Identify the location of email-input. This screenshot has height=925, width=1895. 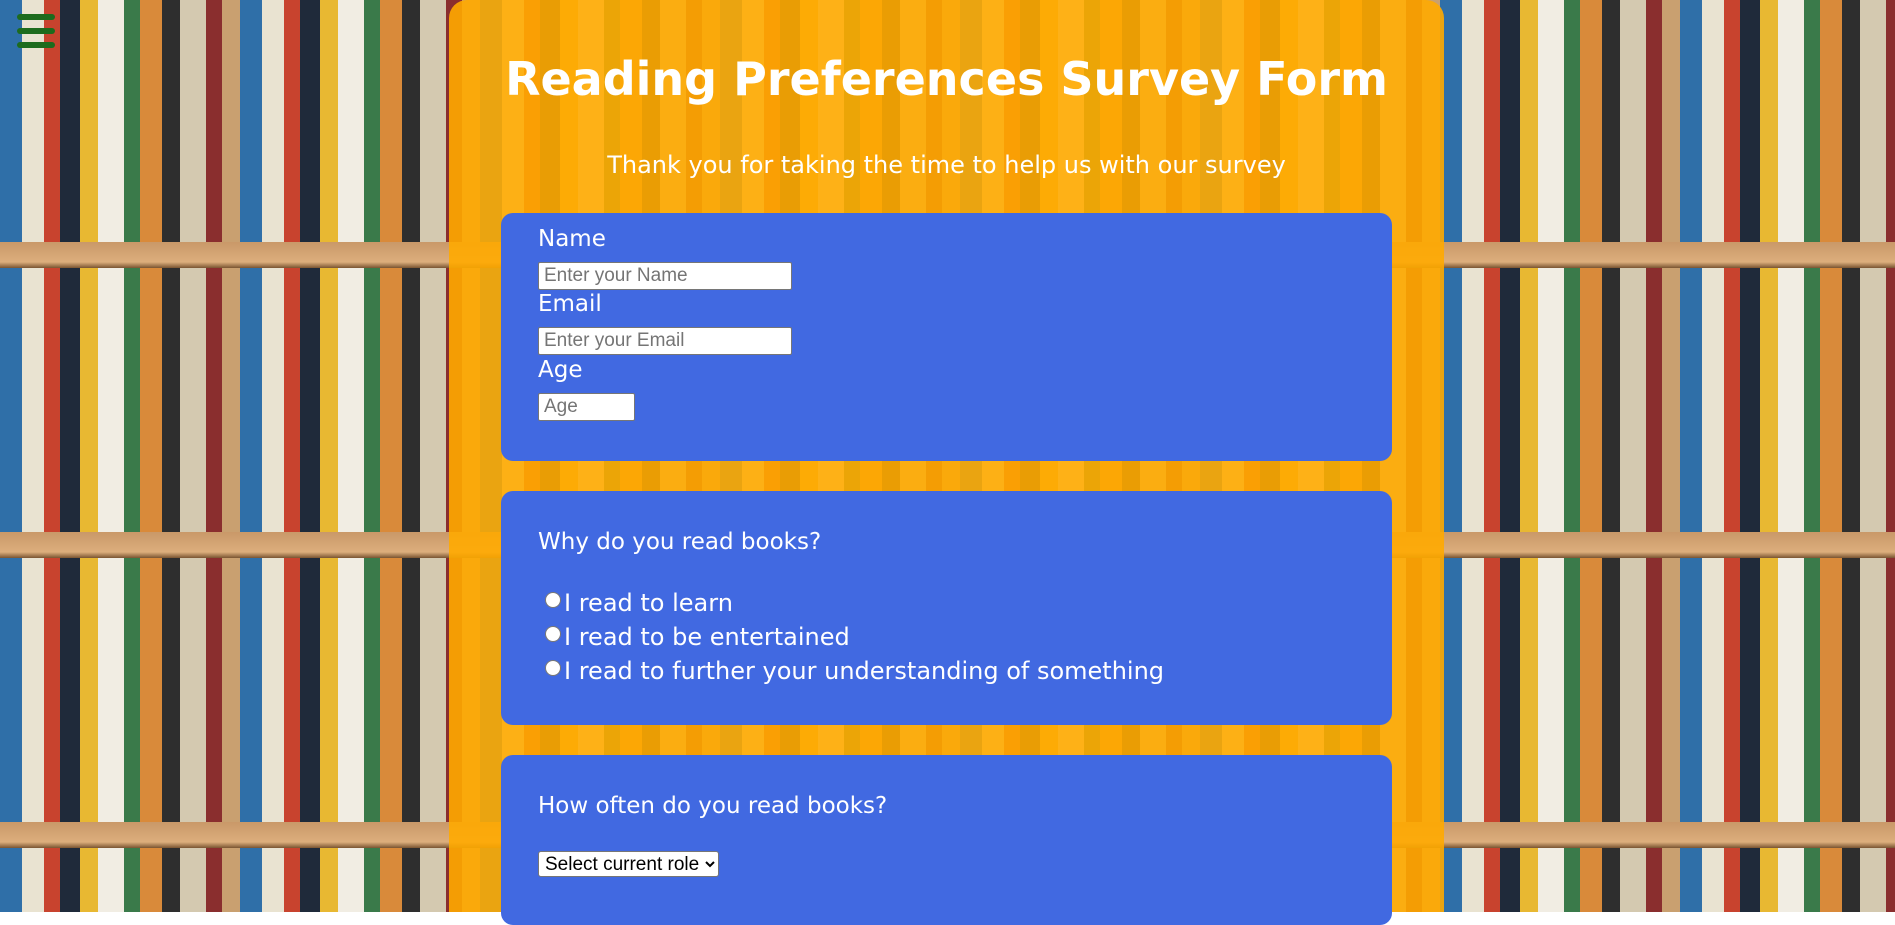
(665, 341).